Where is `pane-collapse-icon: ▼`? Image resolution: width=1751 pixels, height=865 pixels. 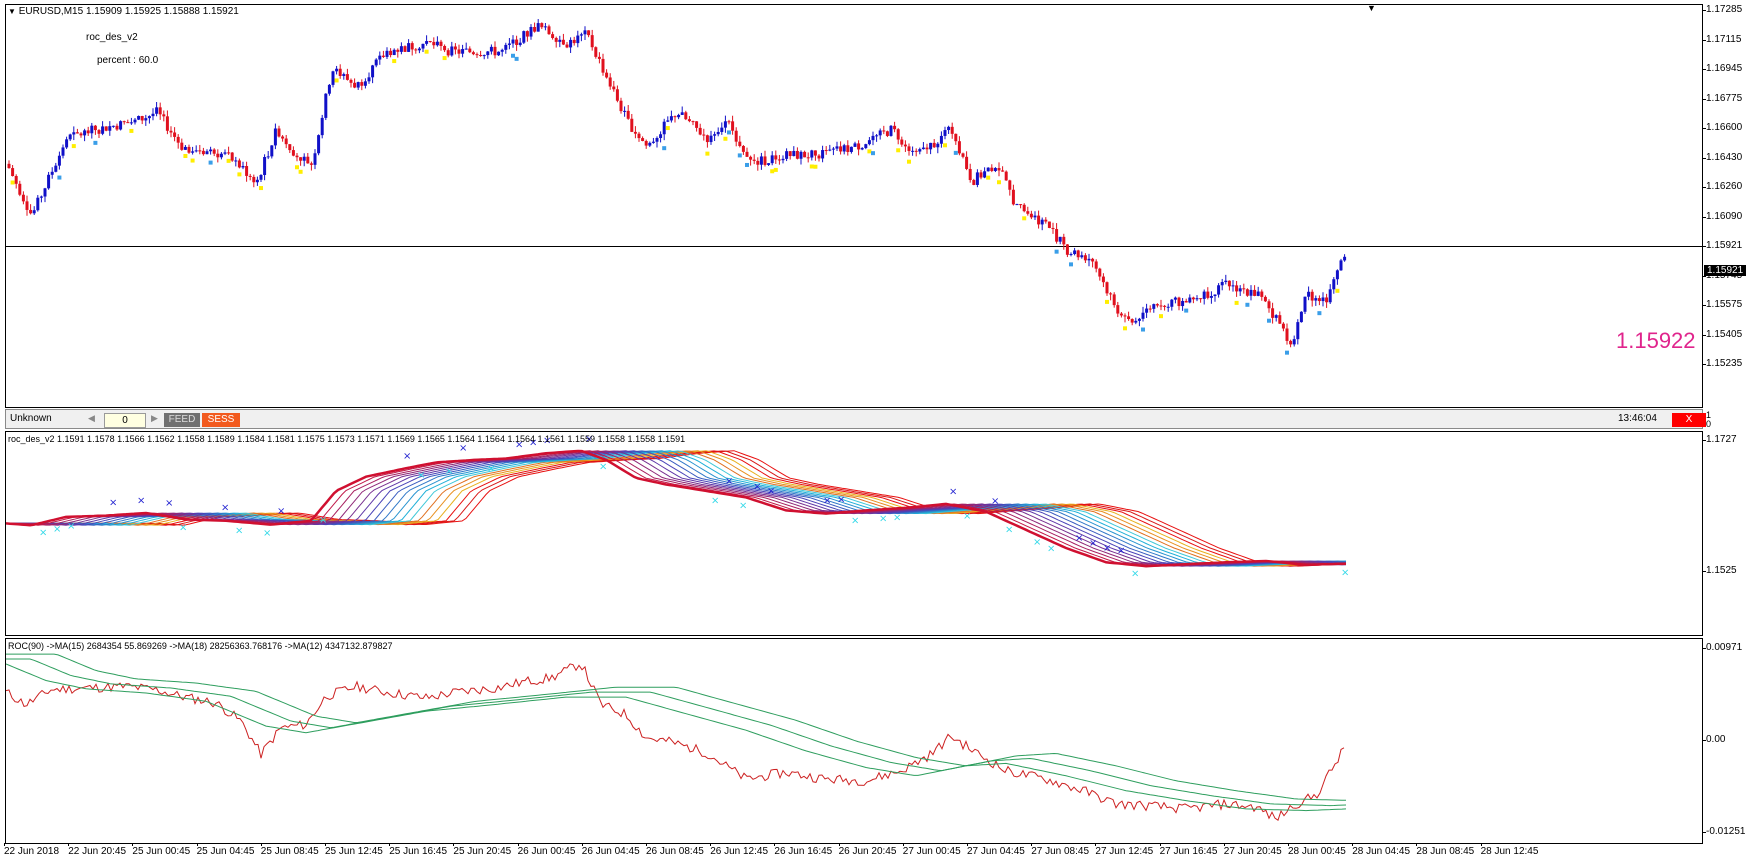 pane-collapse-icon: ▼ is located at coordinates (12, 11).